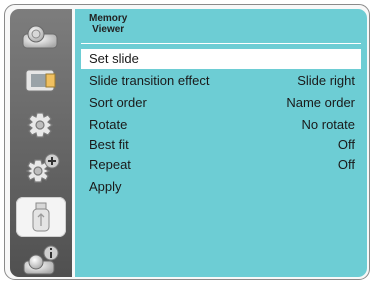  What do you see at coordinates (114, 58) in the screenshot?
I see `menu-item-label: Set slide` at bounding box center [114, 58].